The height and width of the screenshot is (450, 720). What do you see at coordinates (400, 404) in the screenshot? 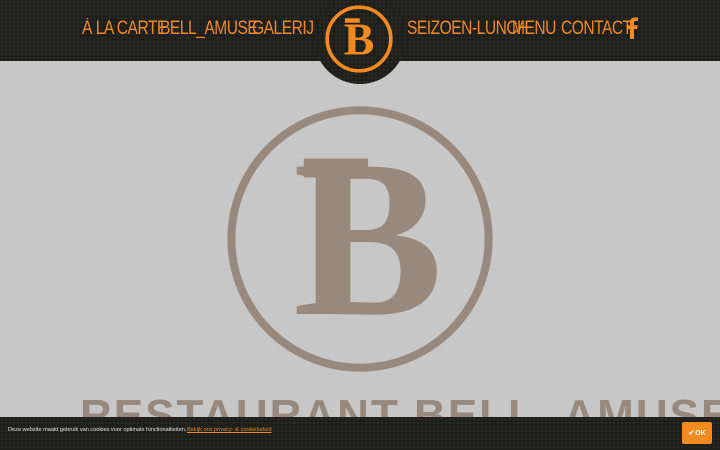
I see `hero-title: RESTAURANT BELL_AMUSE` at bounding box center [400, 404].